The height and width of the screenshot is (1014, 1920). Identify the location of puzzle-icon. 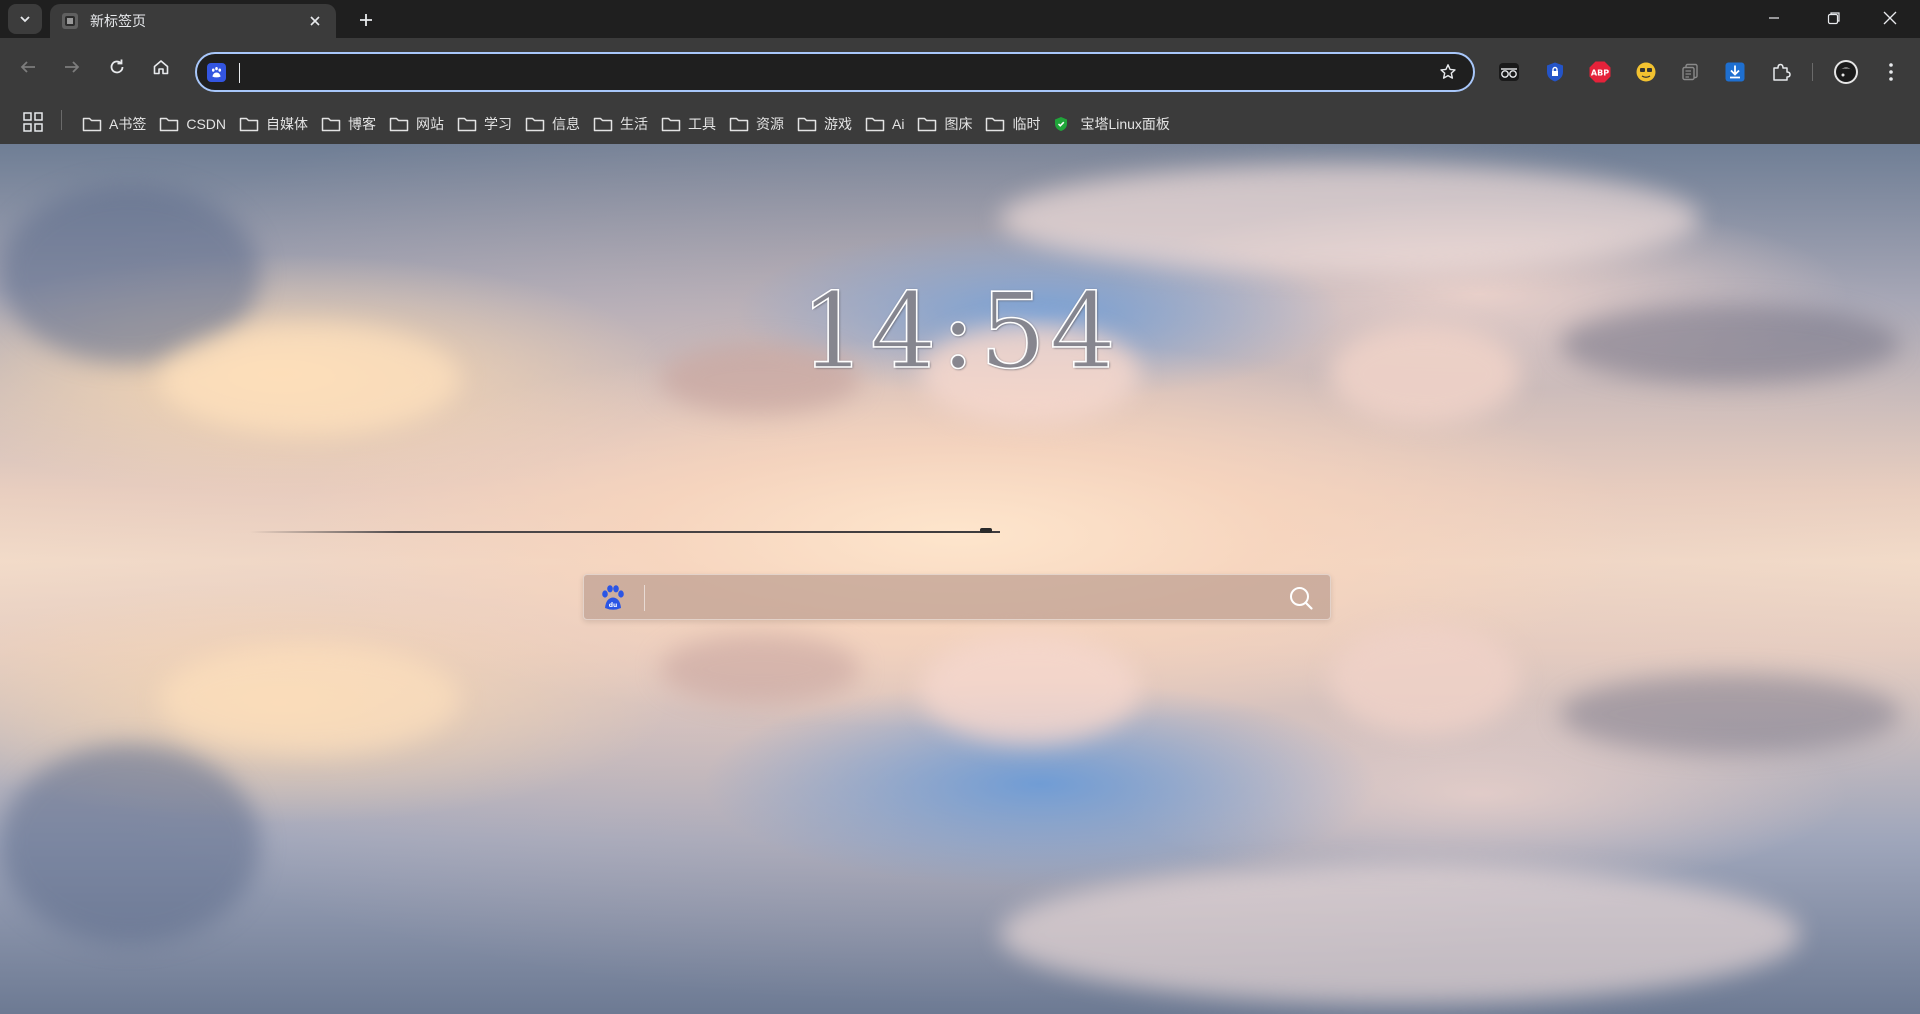
(1782, 72).